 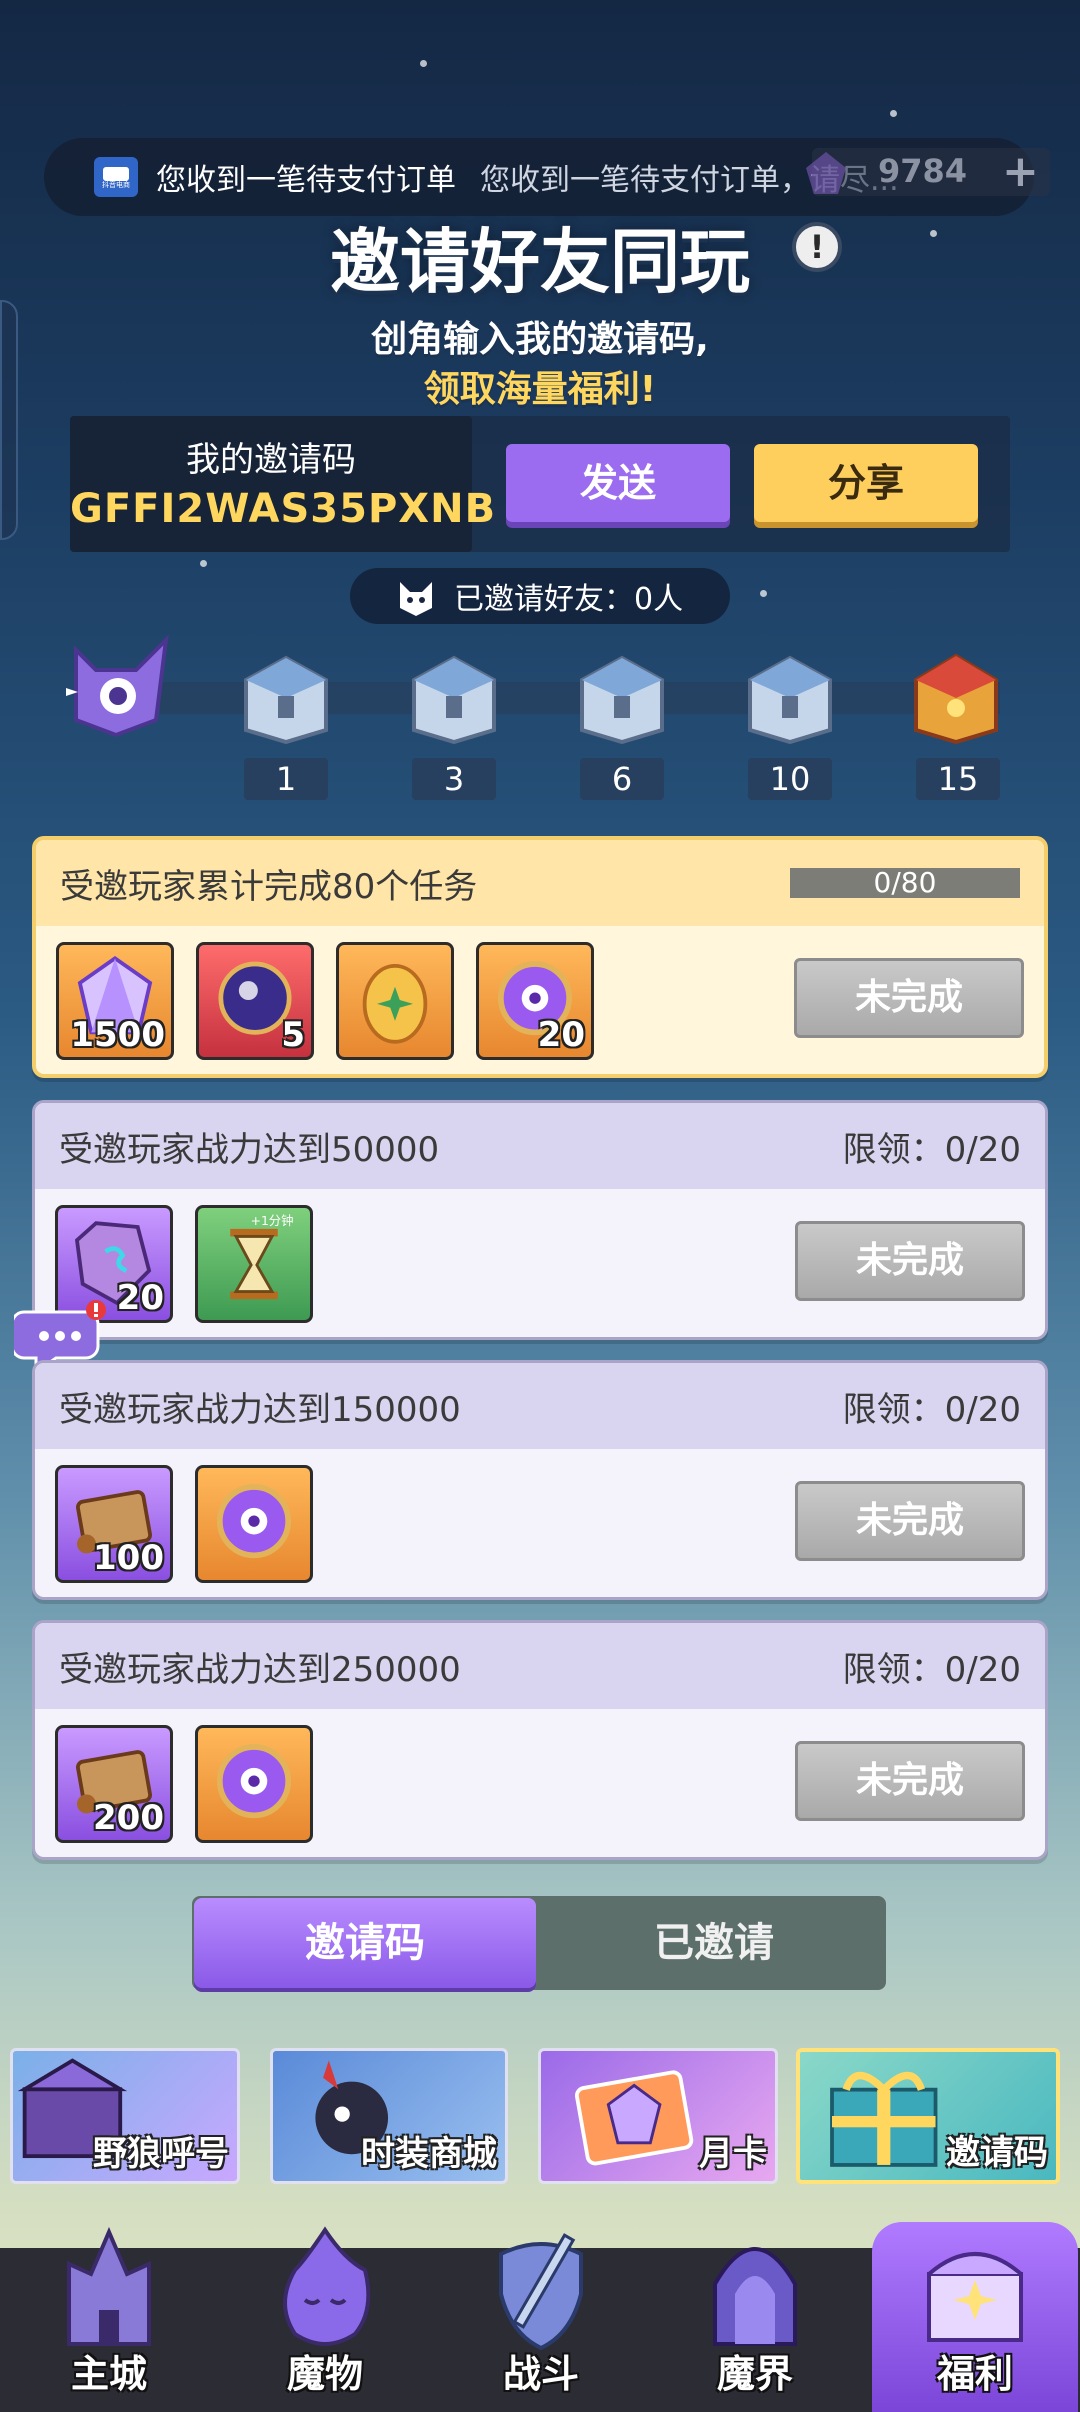 I want to click on reward-item: 5, so click(x=255, y=1001).